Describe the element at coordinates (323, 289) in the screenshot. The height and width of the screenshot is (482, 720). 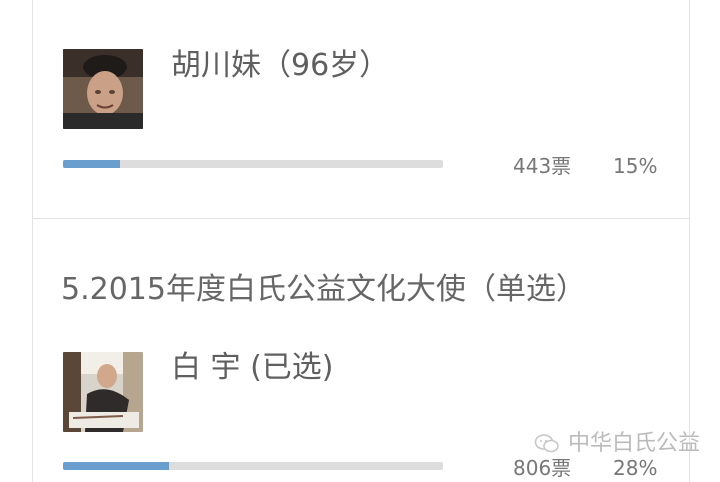
I see `question-title: 5.2015年度白氏公益文化大使（单选）` at that location.